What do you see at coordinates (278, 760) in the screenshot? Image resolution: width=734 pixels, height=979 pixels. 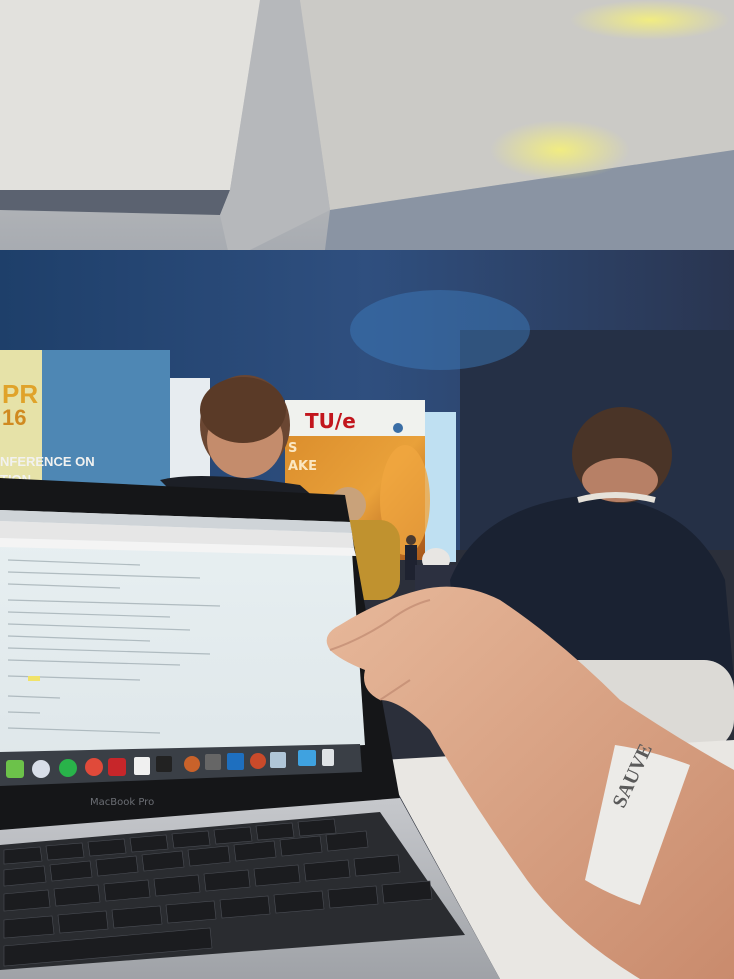 I see `folder-icon` at bounding box center [278, 760].